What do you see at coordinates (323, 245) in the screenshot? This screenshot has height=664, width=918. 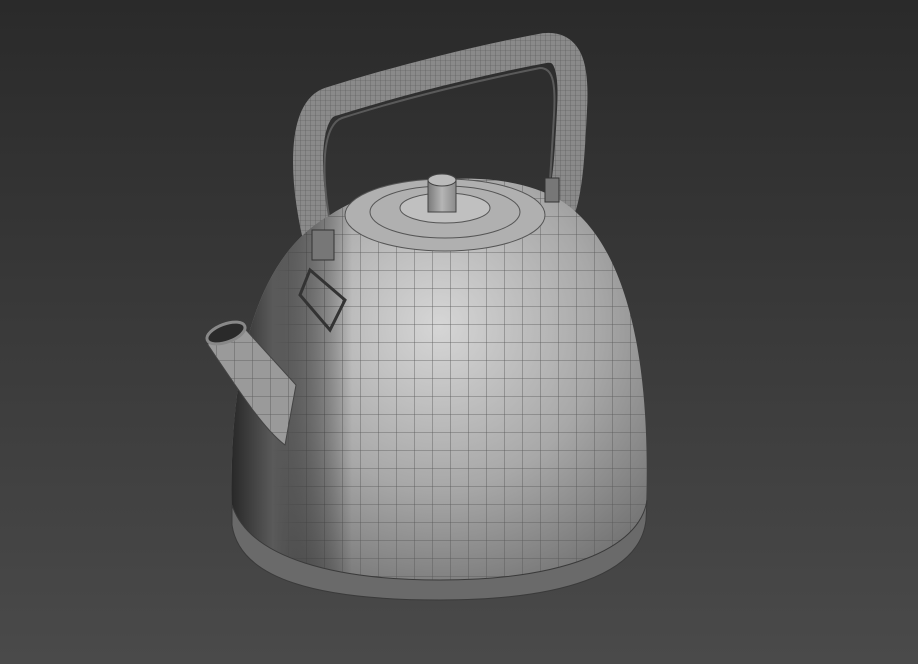 I see `handle-hinge-left` at bounding box center [323, 245].